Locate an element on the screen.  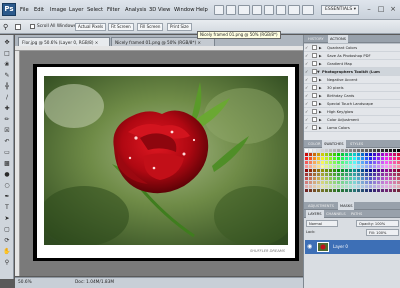
blur-tool-icon: ● is located at coordinates (7, 174).